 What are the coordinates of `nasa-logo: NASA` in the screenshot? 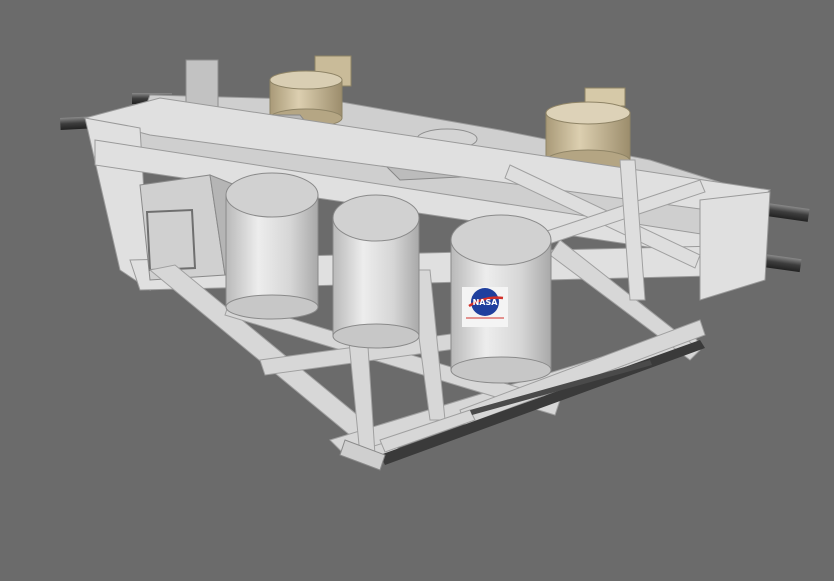 It's located at (485, 307).